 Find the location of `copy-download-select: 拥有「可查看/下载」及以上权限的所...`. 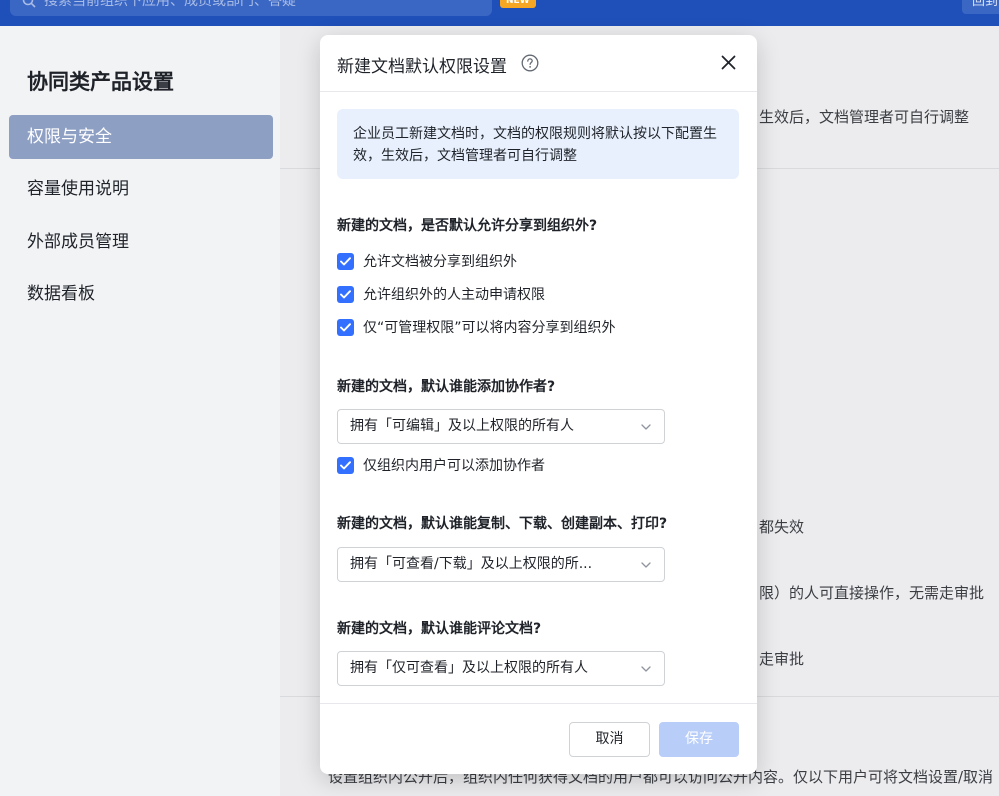

copy-download-select: 拥有「可查看/下载」及以上权限的所... is located at coordinates (501, 564).